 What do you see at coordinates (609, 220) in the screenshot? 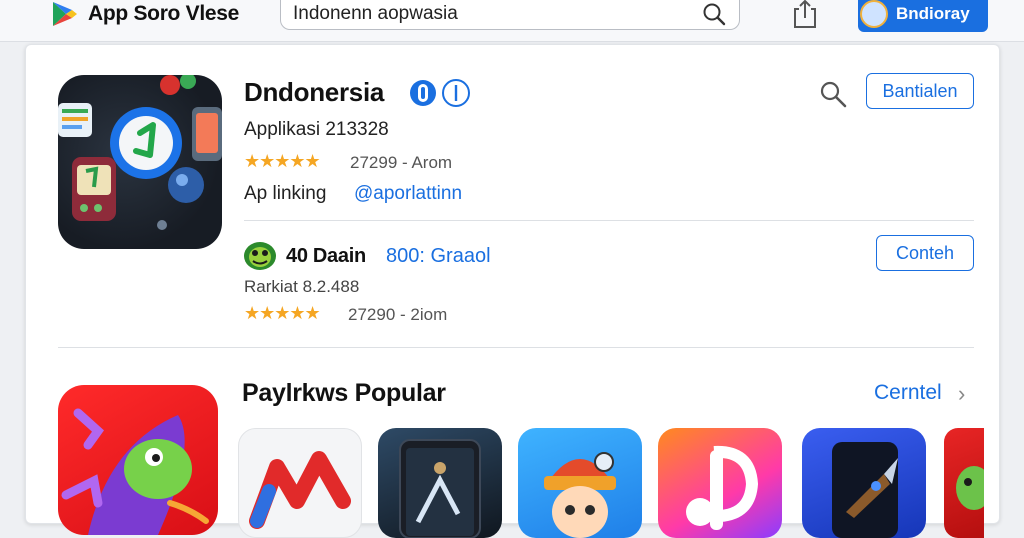
I see `divider` at bounding box center [609, 220].